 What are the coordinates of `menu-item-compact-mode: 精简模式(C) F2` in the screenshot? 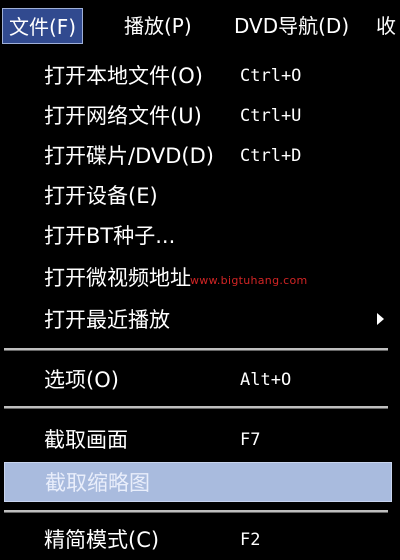 It's located at (200, 540).